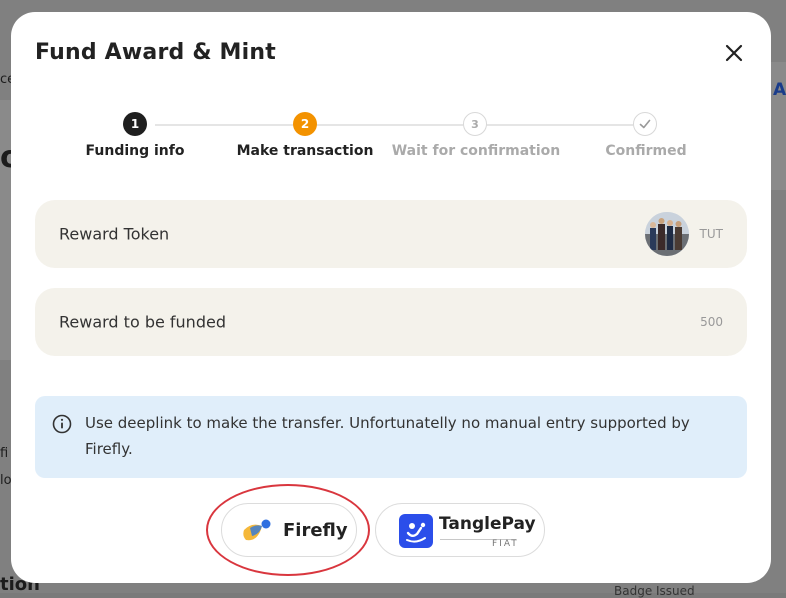  What do you see at coordinates (505, 544) in the screenshot?
I see `tanglepay-sub-label: FIAT` at bounding box center [505, 544].